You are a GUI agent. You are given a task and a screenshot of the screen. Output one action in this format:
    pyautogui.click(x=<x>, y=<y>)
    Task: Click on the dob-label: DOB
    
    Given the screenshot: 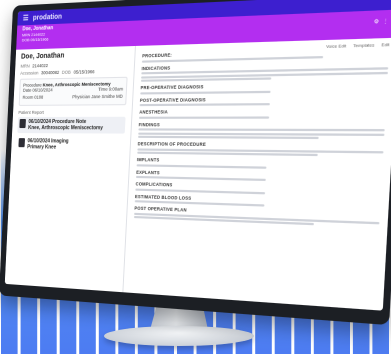 What is the action you would take?
    pyautogui.click(x=66, y=72)
    